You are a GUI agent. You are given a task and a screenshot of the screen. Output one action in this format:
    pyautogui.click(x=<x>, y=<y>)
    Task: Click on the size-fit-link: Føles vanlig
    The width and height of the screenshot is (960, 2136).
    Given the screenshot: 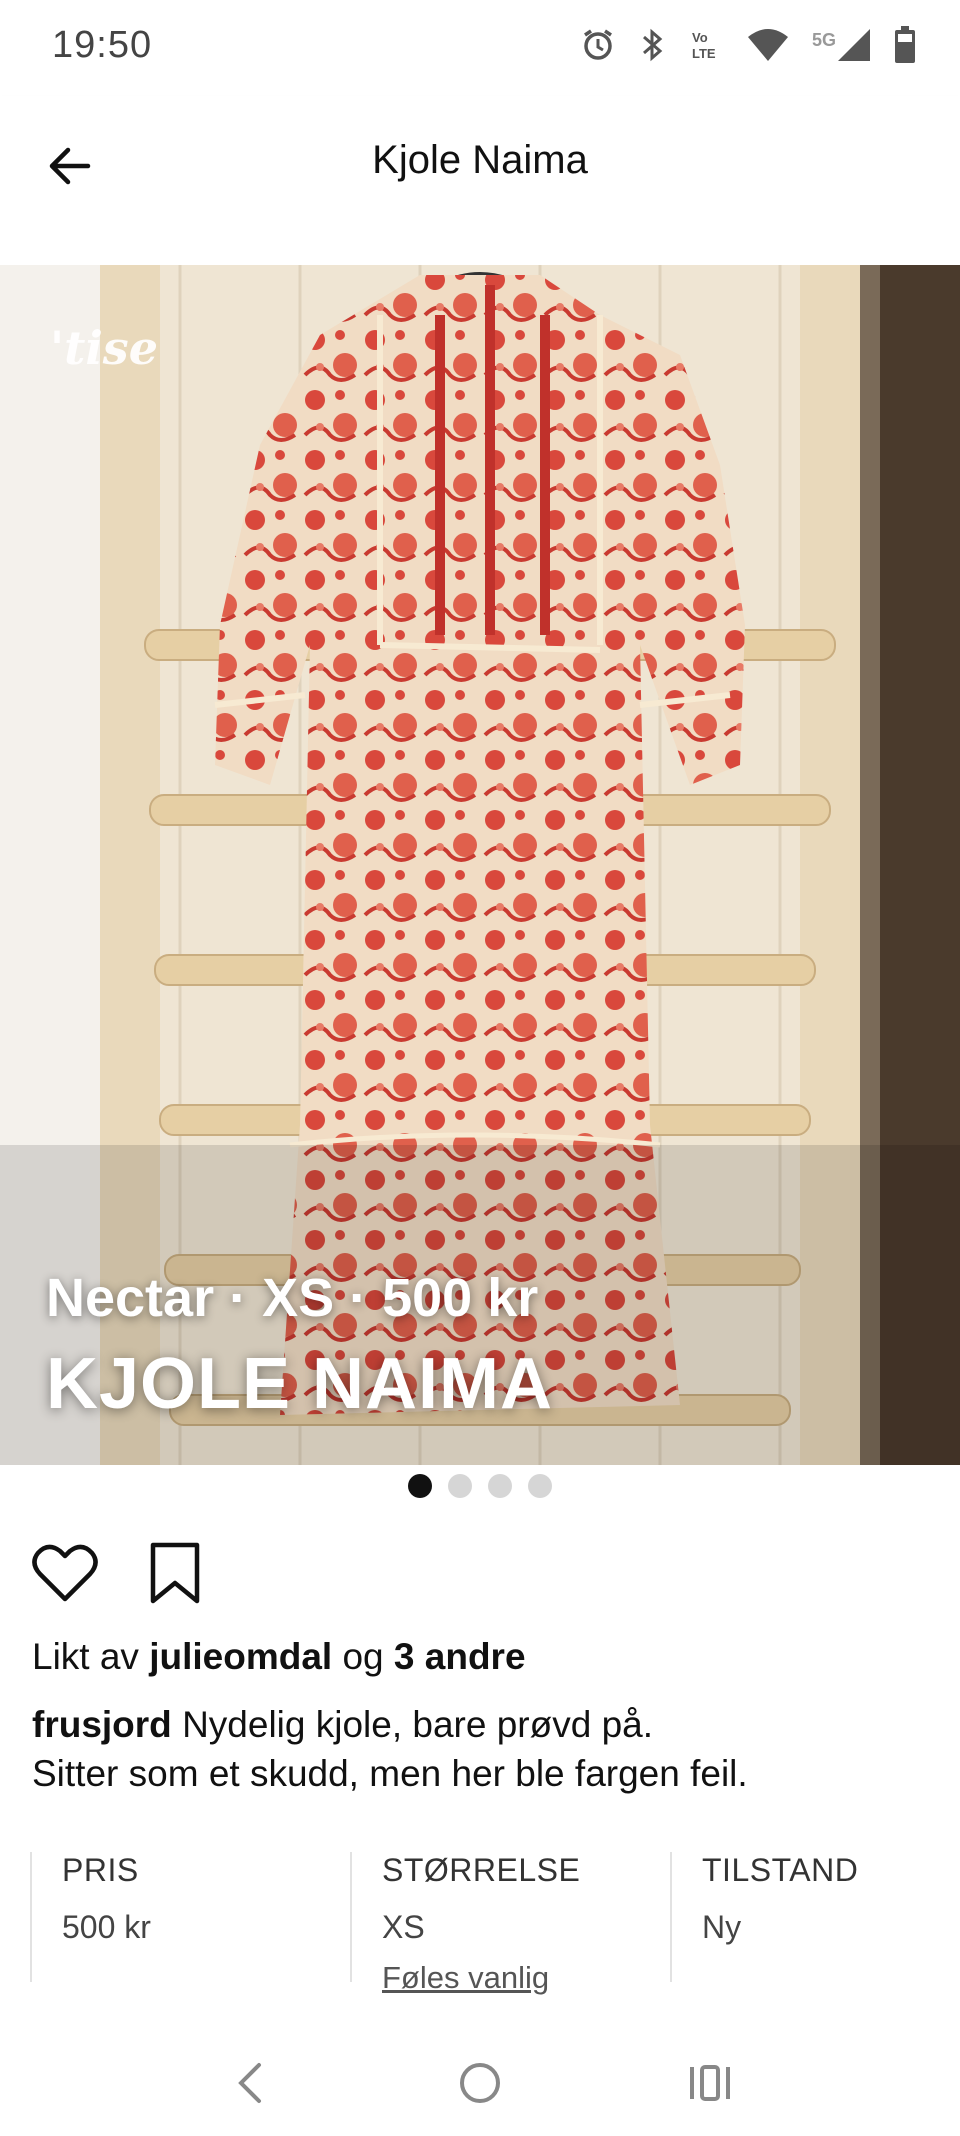 What is the action you would take?
    pyautogui.click(x=481, y=1978)
    